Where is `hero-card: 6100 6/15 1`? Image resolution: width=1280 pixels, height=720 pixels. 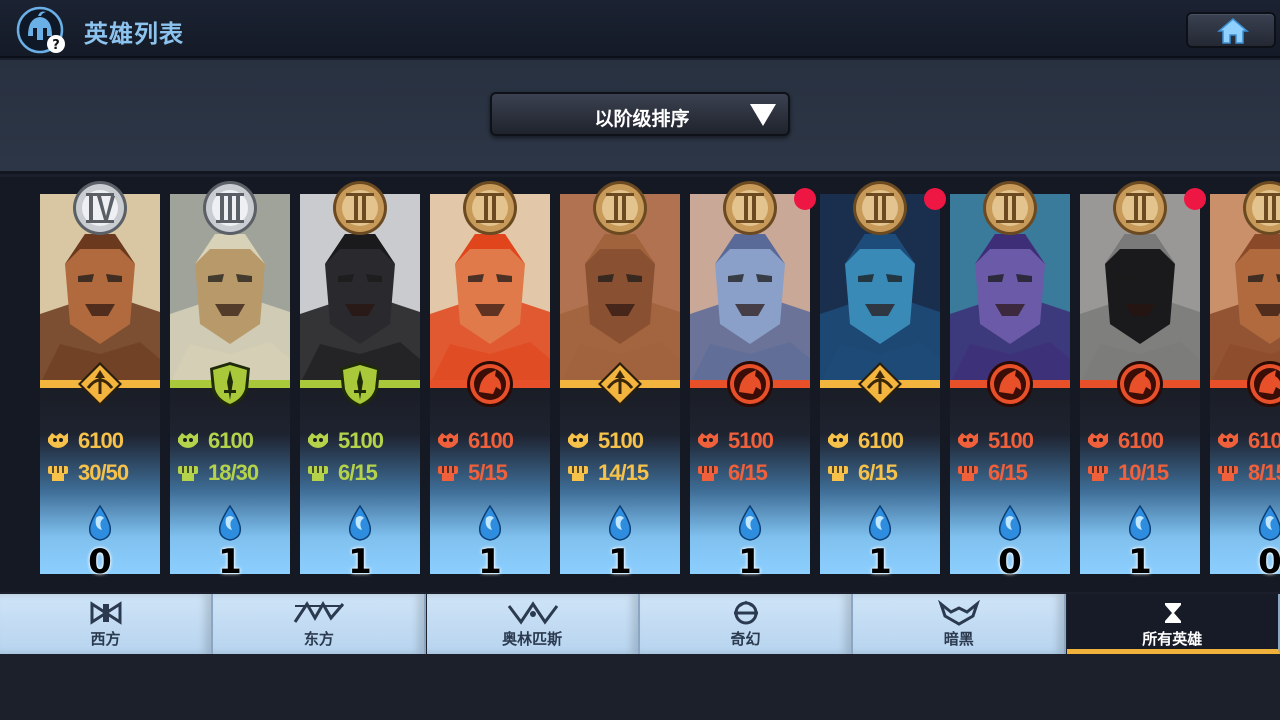
hero-card: 6100 6/15 1 is located at coordinates (883, 381).